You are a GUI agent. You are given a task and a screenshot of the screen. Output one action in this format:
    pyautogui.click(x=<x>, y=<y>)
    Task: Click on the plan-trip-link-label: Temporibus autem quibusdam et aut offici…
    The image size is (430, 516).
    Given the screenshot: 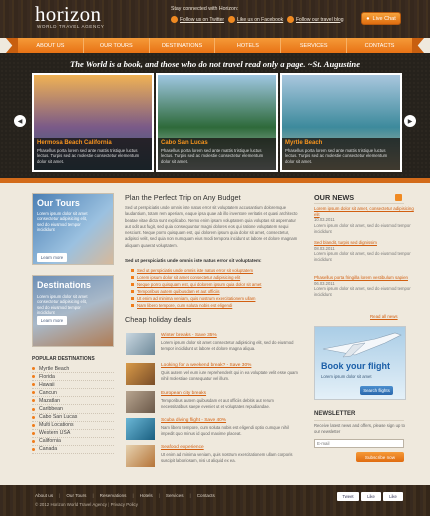 What is the action you would take?
    pyautogui.click(x=178, y=291)
    